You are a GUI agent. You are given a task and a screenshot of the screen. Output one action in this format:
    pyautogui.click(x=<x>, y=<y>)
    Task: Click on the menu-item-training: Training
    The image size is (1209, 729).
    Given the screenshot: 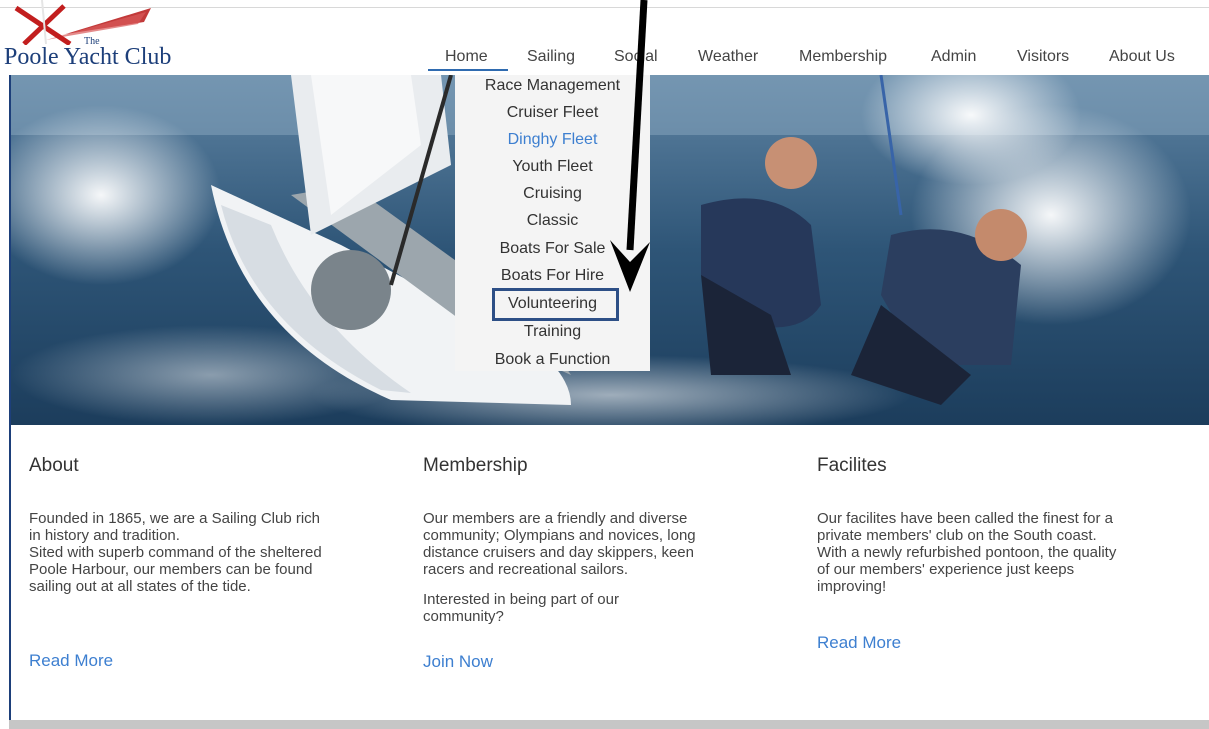 What is the action you would take?
    pyautogui.click(x=552, y=332)
    